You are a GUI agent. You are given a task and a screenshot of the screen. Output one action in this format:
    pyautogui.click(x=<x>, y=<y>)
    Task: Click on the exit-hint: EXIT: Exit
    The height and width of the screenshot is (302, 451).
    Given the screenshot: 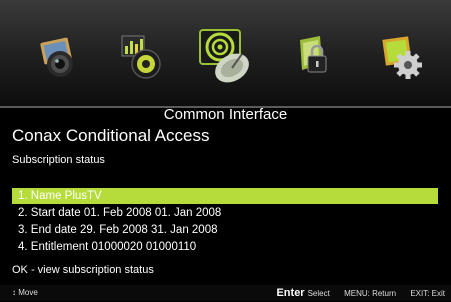 What is the action you would take?
    pyautogui.click(x=427, y=293)
    